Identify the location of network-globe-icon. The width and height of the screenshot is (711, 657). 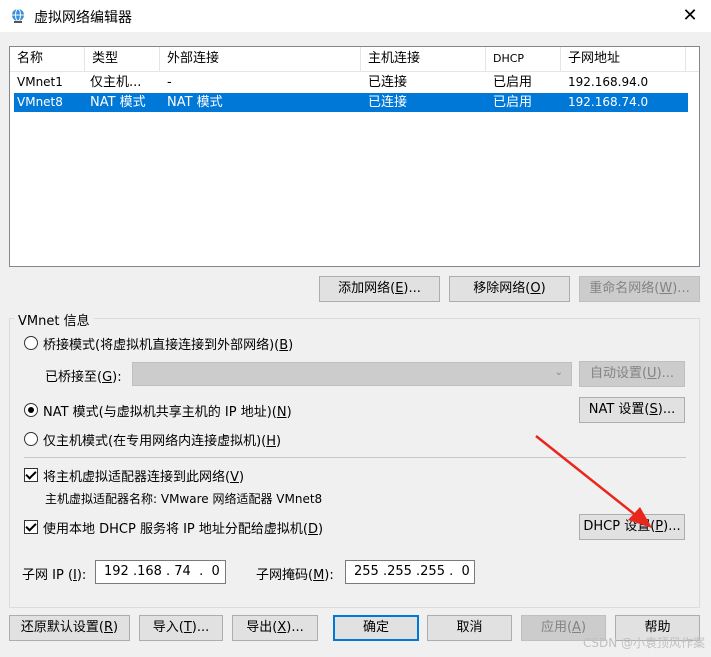
(18, 15).